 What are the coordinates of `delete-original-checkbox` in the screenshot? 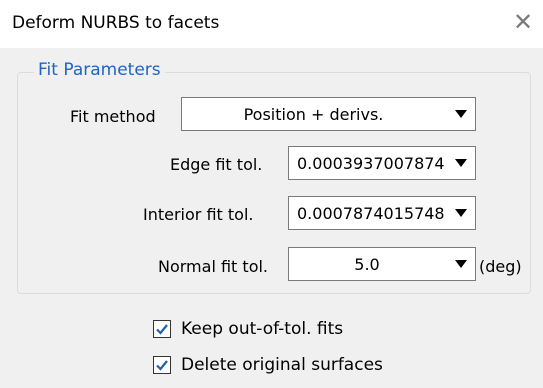 It's located at (162, 365).